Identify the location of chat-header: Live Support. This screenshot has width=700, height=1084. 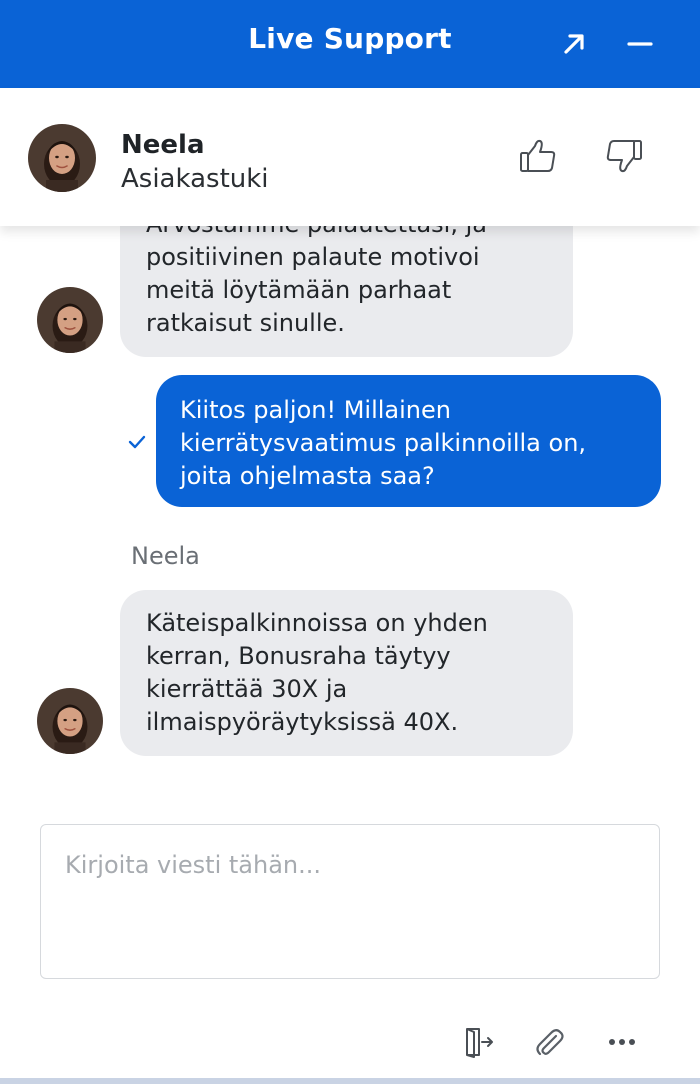
(350, 44).